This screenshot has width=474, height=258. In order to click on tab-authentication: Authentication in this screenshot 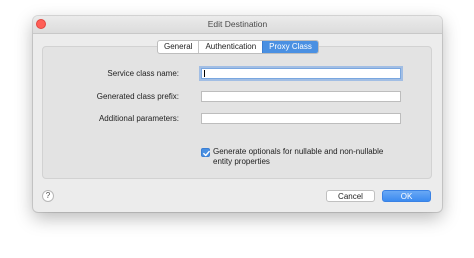, I will do `click(230, 47)`.